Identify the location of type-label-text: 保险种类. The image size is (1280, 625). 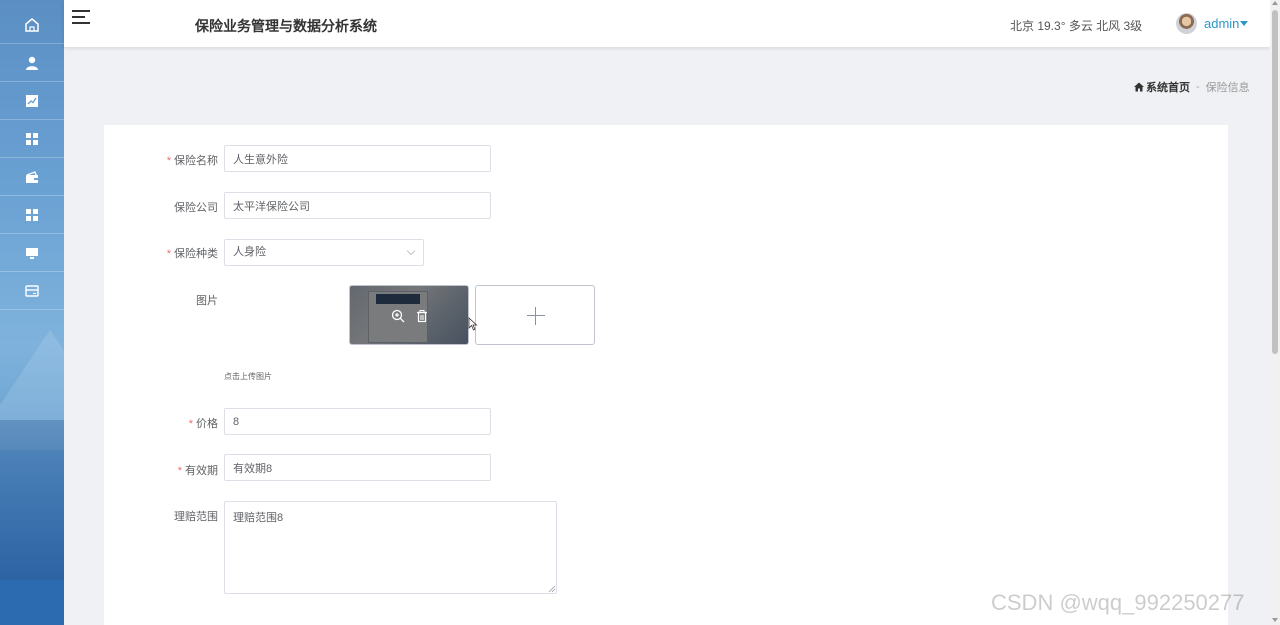
(196, 254).